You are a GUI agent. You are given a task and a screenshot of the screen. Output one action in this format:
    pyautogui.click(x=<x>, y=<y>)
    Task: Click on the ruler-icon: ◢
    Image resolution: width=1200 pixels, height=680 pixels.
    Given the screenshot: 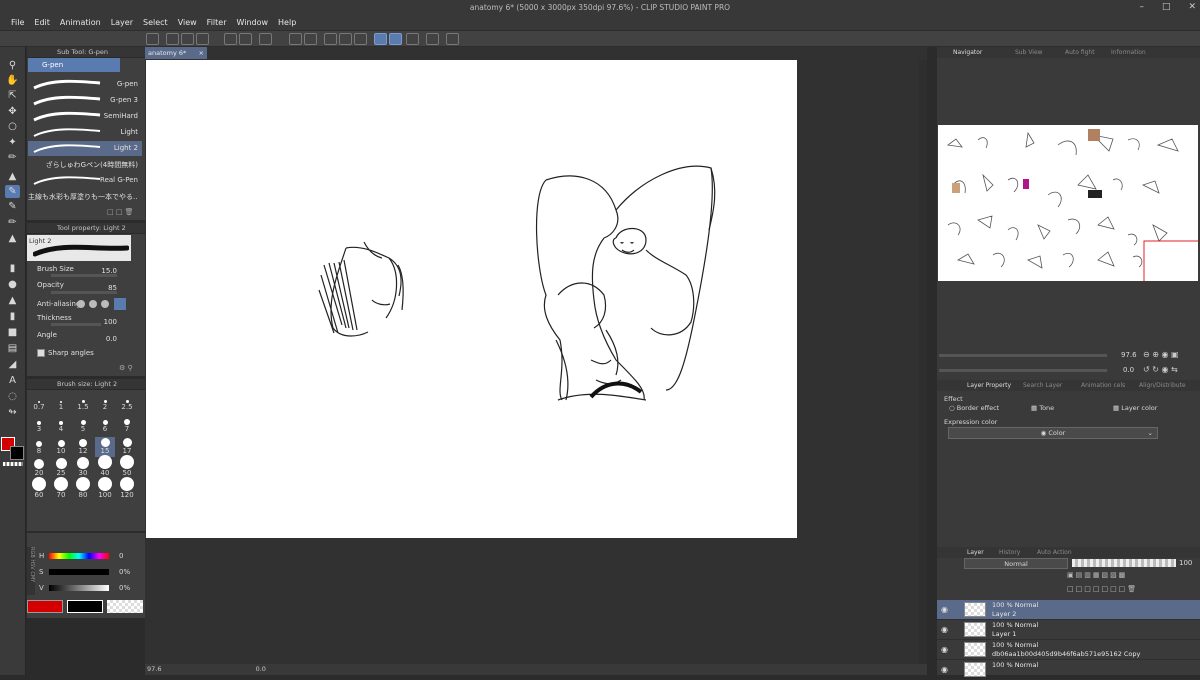 What is the action you would take?
    pyautogui.click(x=12, y=364)
    